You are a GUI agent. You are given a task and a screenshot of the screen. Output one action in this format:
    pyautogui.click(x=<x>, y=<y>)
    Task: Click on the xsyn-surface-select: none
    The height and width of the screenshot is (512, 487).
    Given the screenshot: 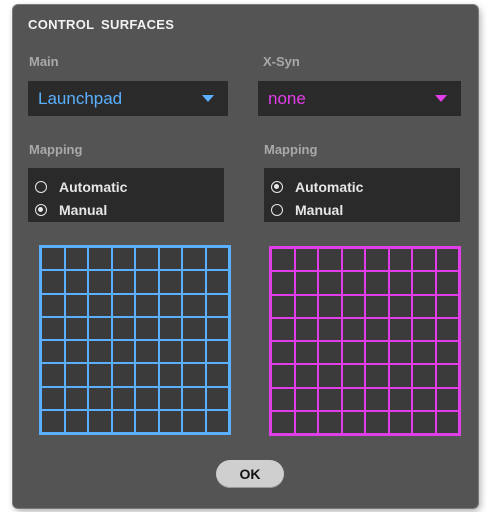 What is the action you would take?
    pyautogui.click(x=359, y=98)
    